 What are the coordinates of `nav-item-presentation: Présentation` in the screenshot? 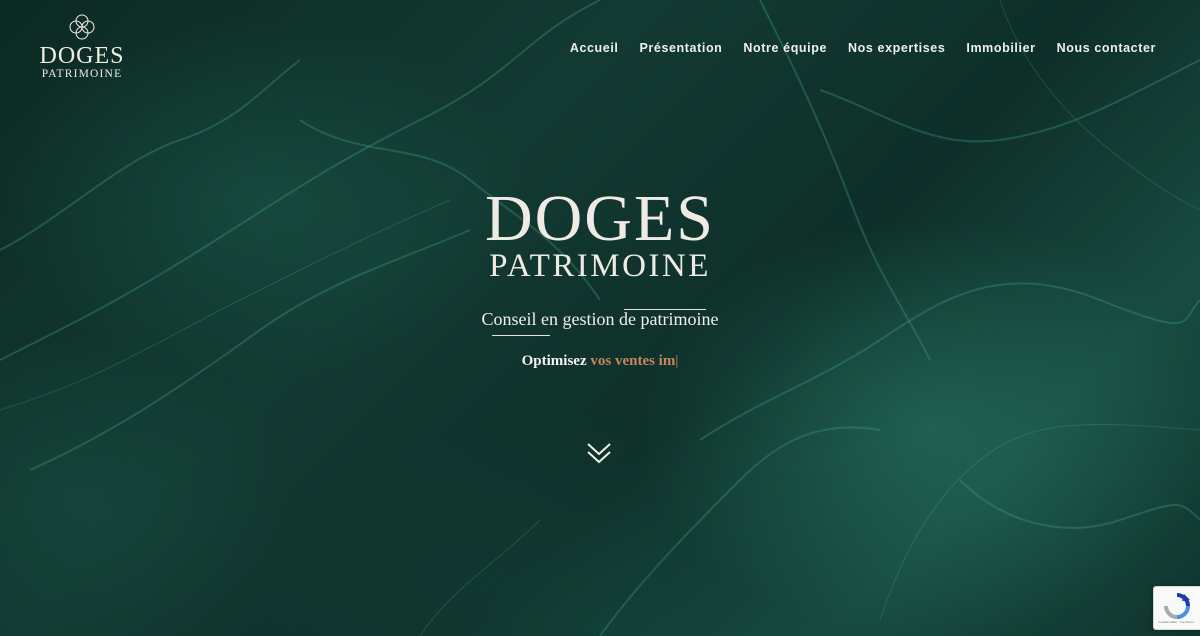 It's located at (681, 48).